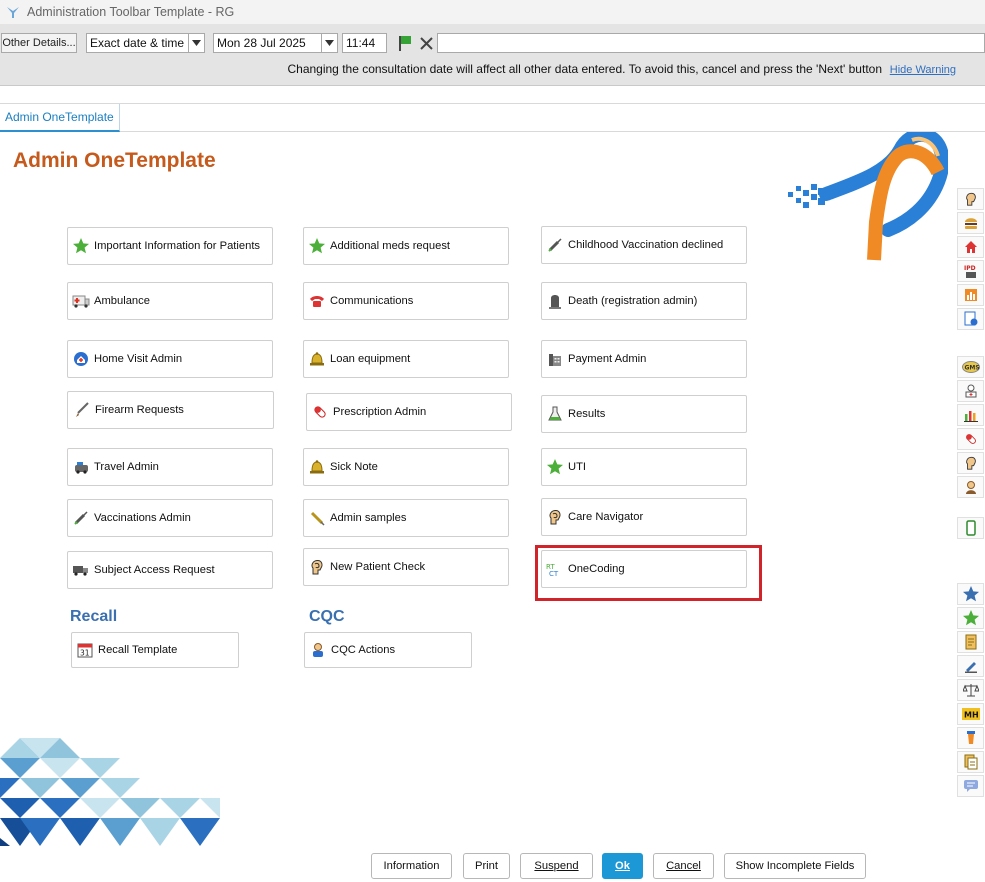  What do you see at coordinates (644, 414) in the screenshot?
I see `tile-results: Results` at bounding box center [644, 414].